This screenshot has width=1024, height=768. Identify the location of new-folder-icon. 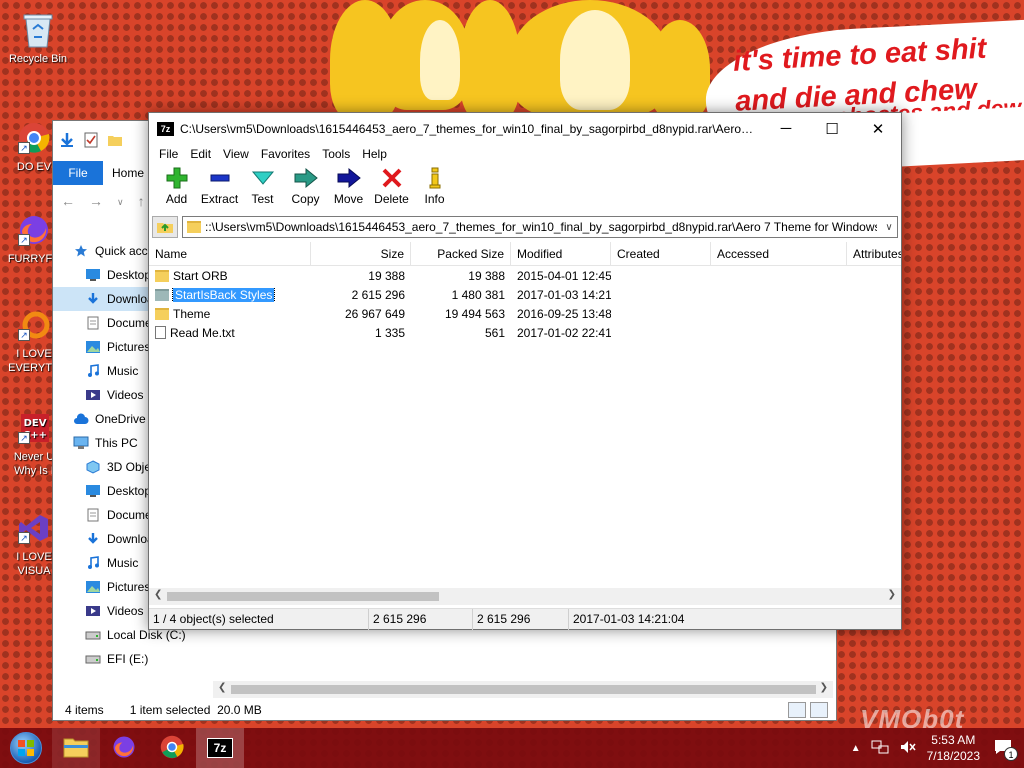
(115, 141).